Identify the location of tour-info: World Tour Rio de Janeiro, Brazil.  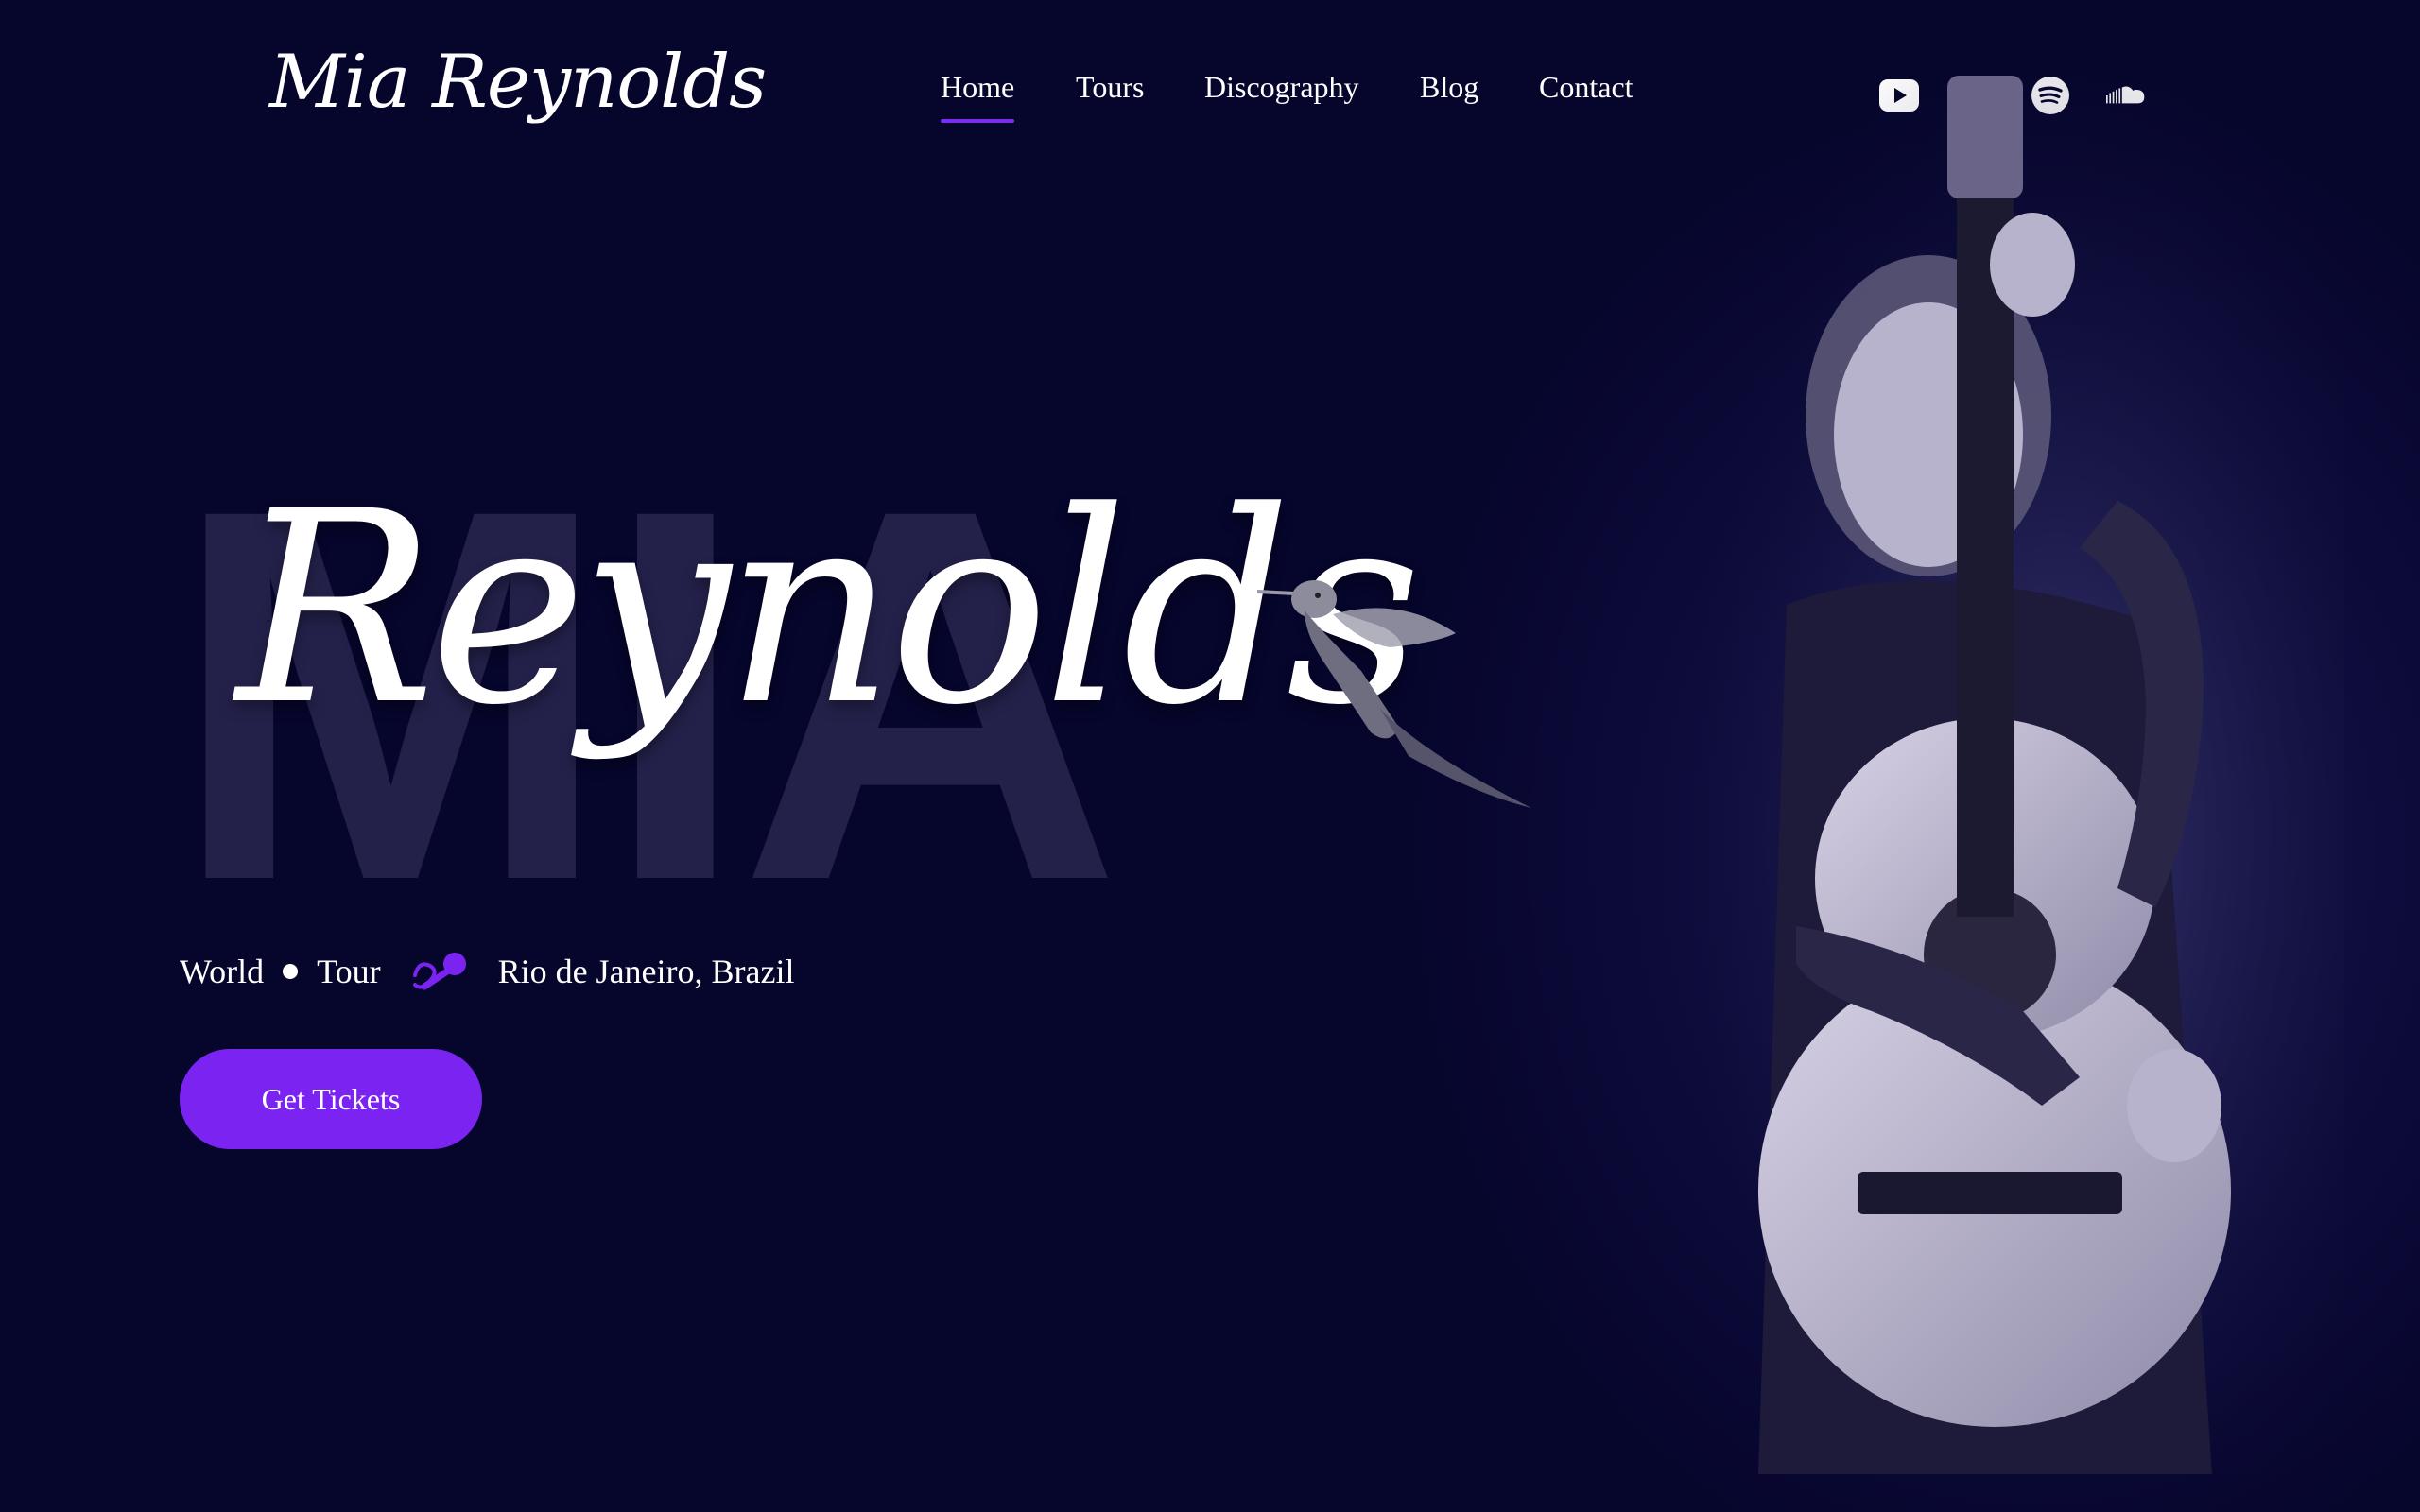
(487, 971).